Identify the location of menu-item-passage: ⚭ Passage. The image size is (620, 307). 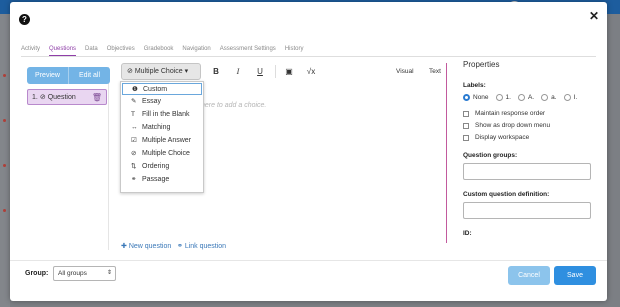
(162, 179).